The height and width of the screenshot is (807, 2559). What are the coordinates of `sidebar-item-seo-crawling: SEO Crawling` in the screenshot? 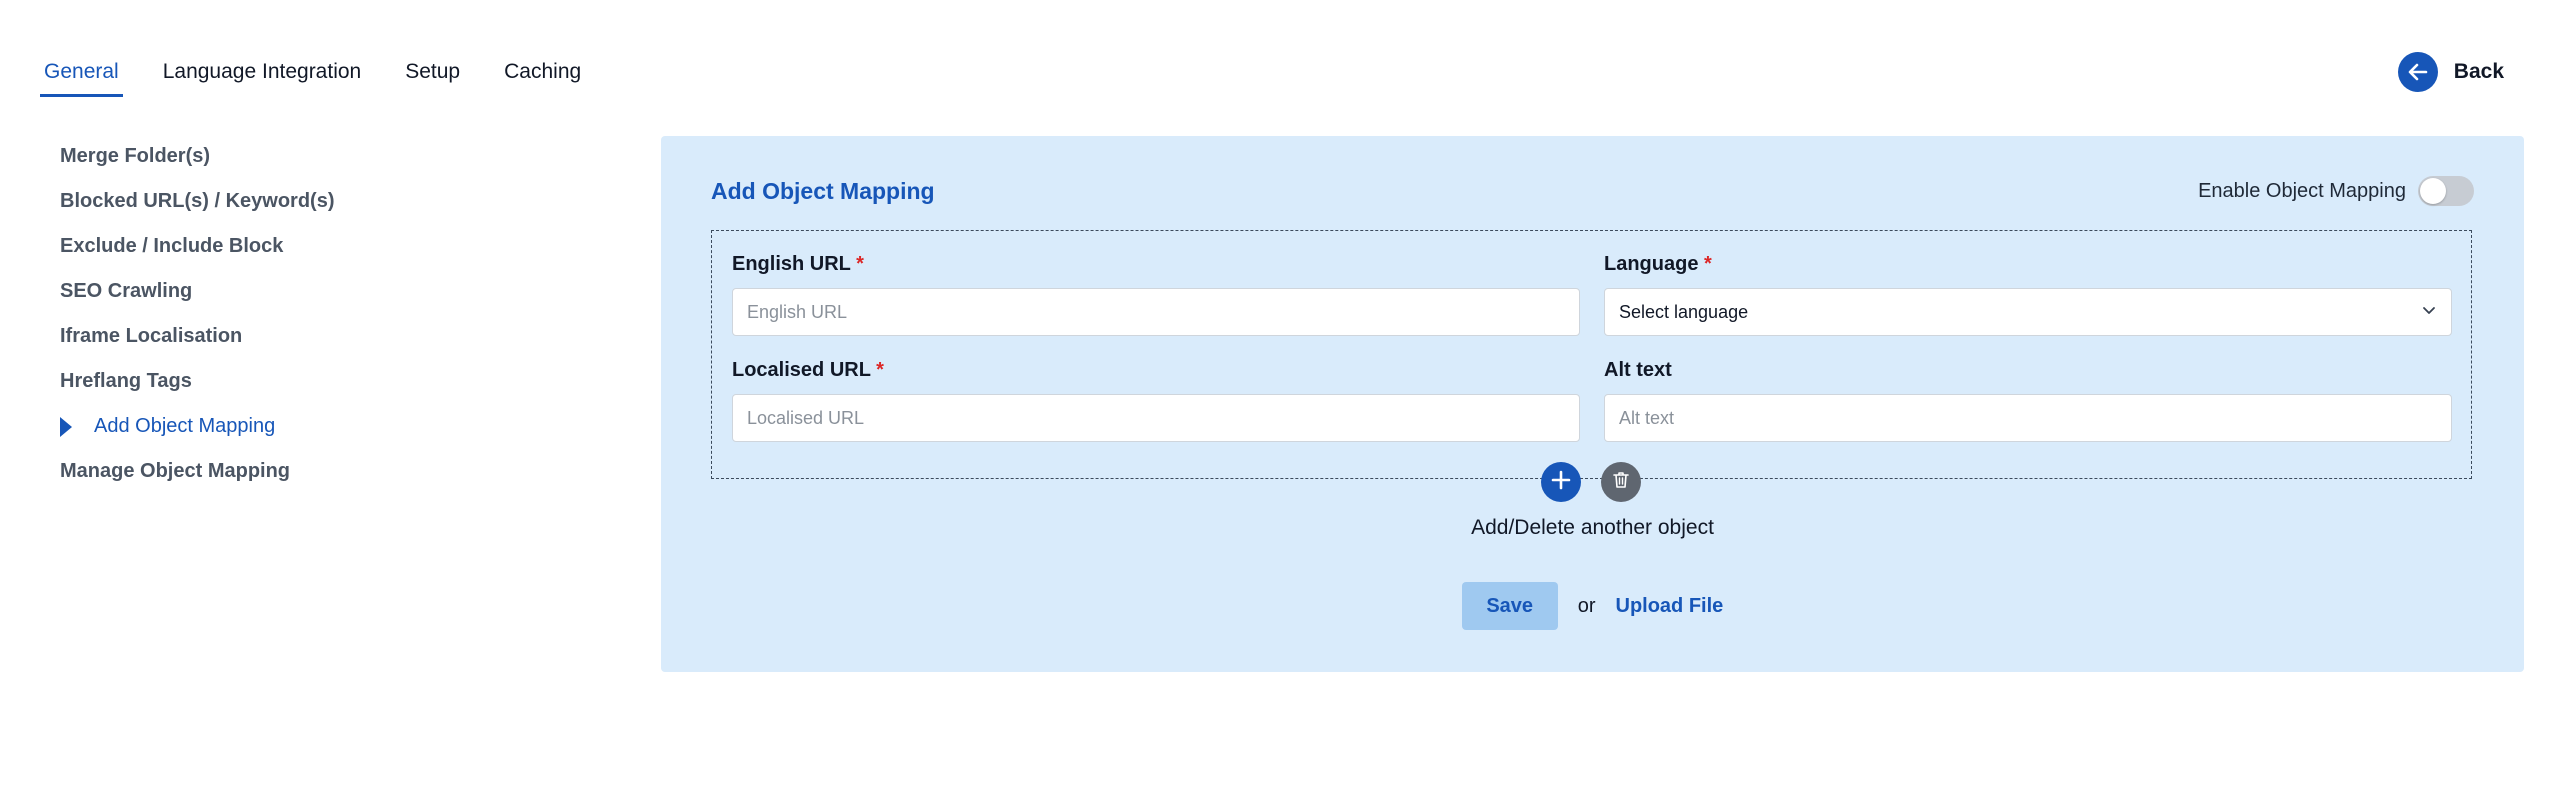 It's located at (340, 291).